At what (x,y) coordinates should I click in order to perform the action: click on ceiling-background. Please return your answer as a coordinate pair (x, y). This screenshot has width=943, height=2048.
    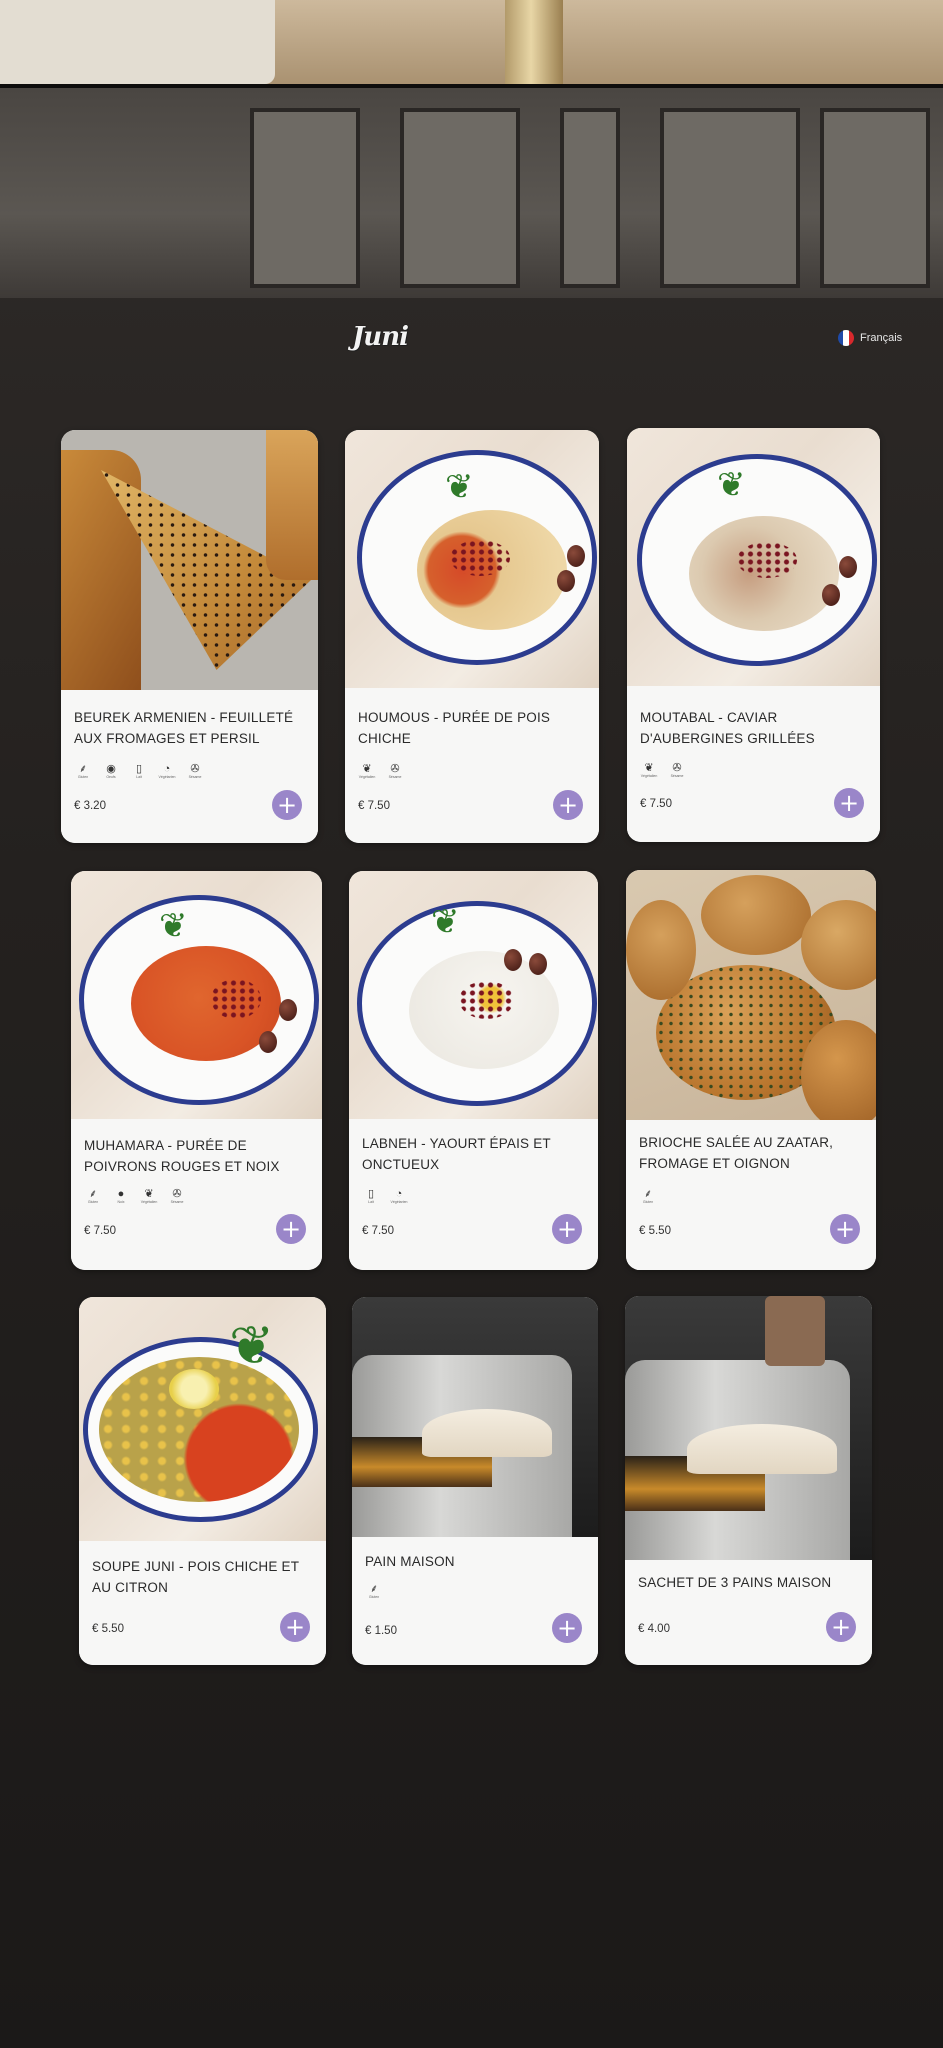
    Looking at the image, I should click on (471, 44).